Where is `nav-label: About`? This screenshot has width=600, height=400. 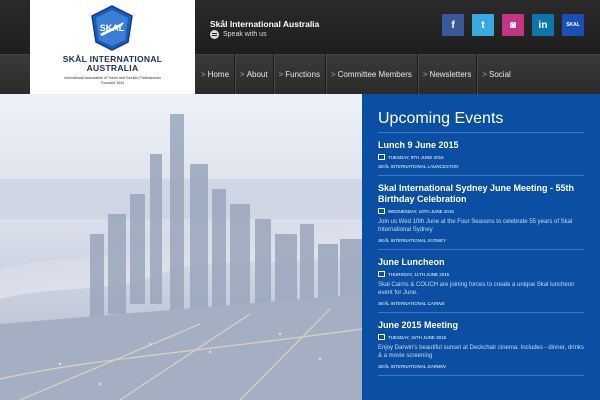 nav-label: About is located at coordinates (257, 74).